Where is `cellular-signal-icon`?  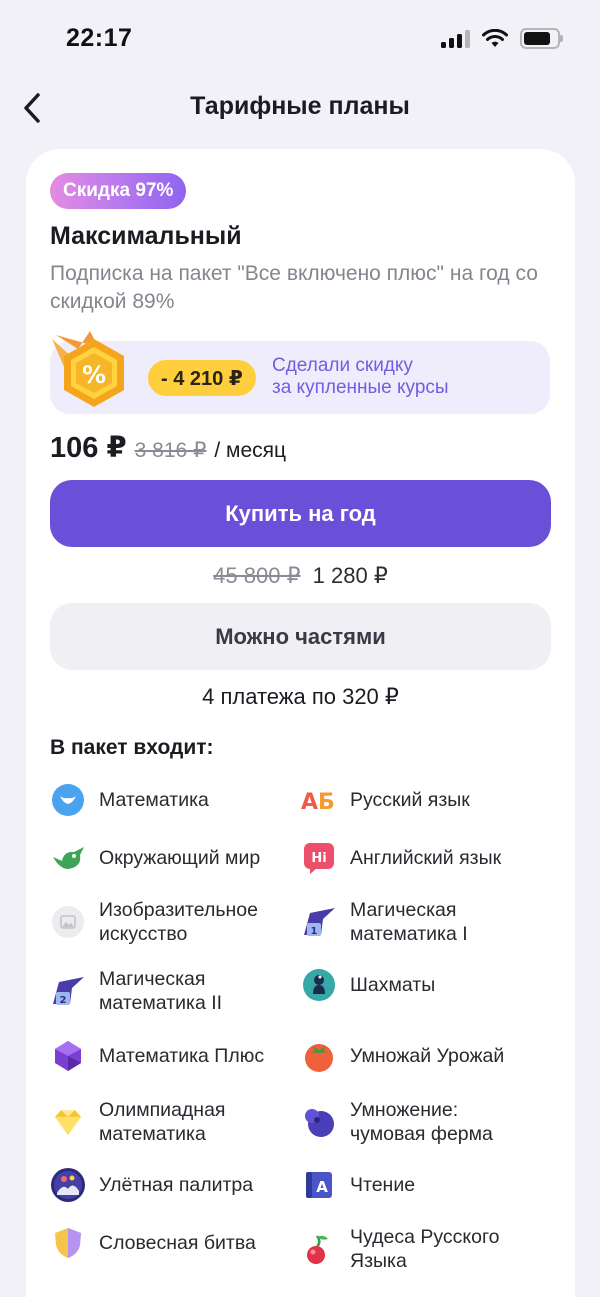
cellular-signal-icon is located at coordinates (455, 38).